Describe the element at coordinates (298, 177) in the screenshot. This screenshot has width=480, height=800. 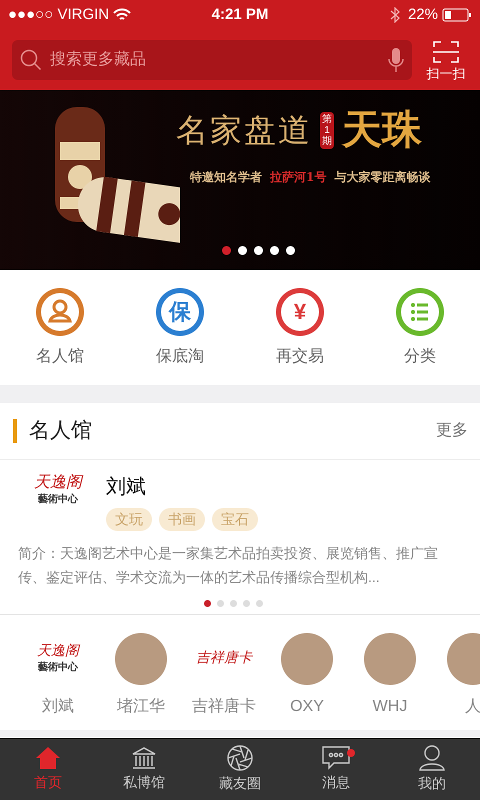
I see `banner-tagline: 拉萨河1号` at that location.